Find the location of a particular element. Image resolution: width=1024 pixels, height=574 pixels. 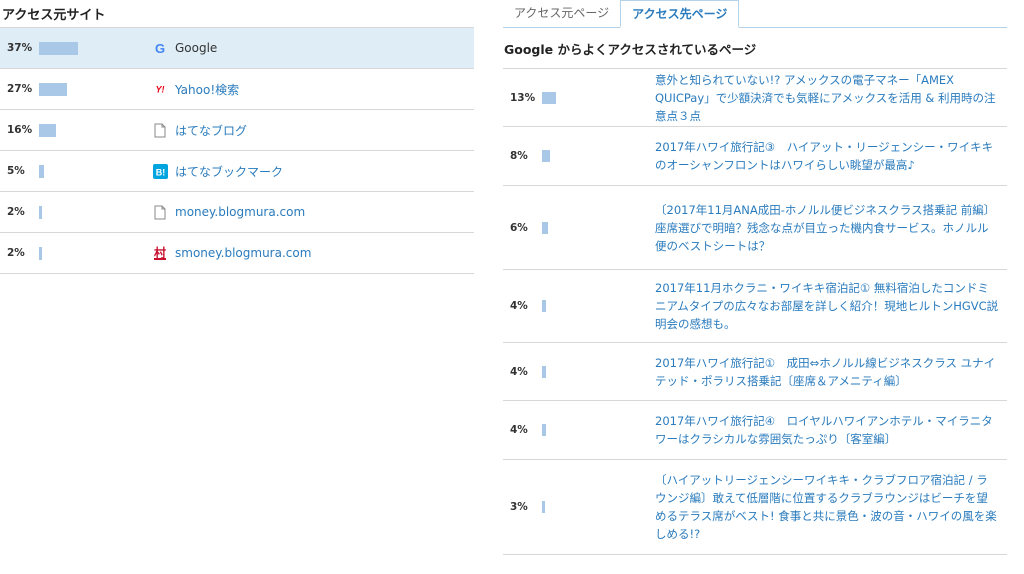

site-row-smoney-blogmura: 2% 村 smoney.blogmura.com is located at coordinates (237, 253).